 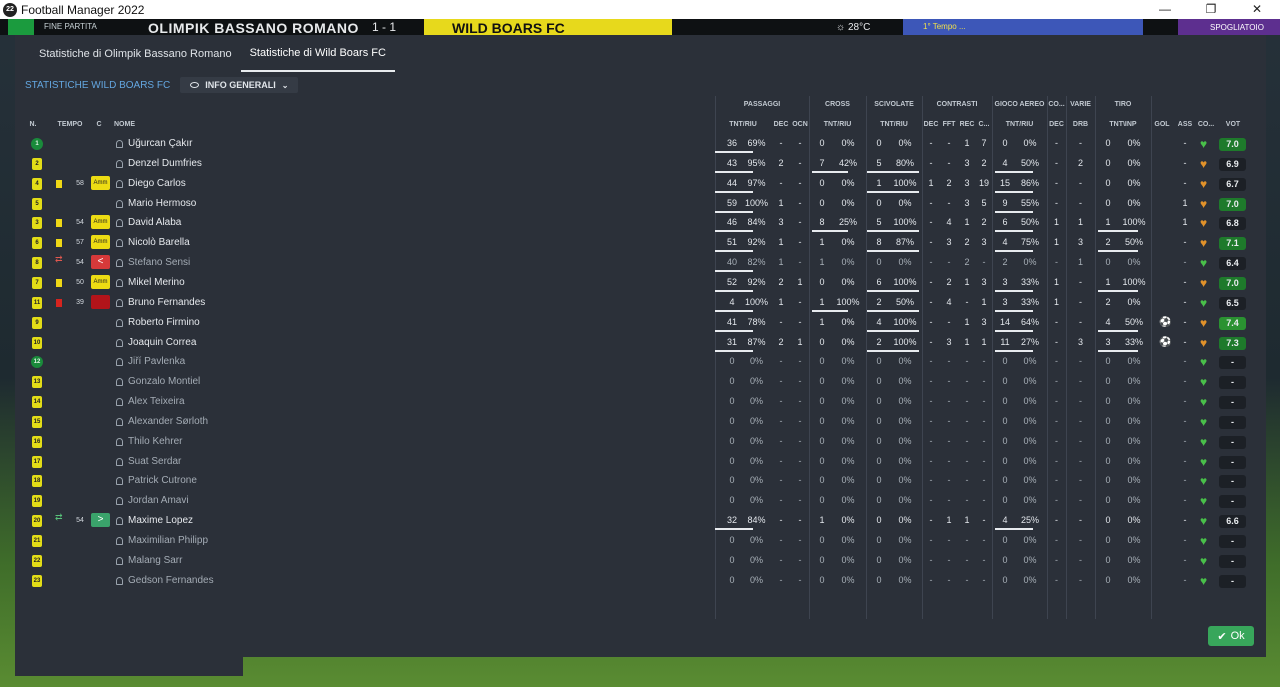 I want to click on player-name: Maxime Lopez, so click(x=160, y=521).